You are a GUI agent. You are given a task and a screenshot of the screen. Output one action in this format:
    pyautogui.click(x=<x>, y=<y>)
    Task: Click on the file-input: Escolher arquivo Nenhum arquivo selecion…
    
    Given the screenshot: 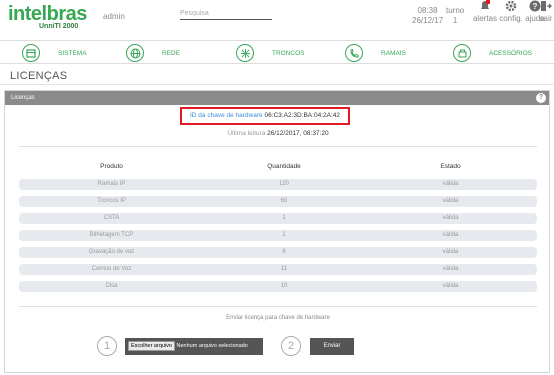 What is the action you would take?
    pyautogui.click(x=194, y=346)
    